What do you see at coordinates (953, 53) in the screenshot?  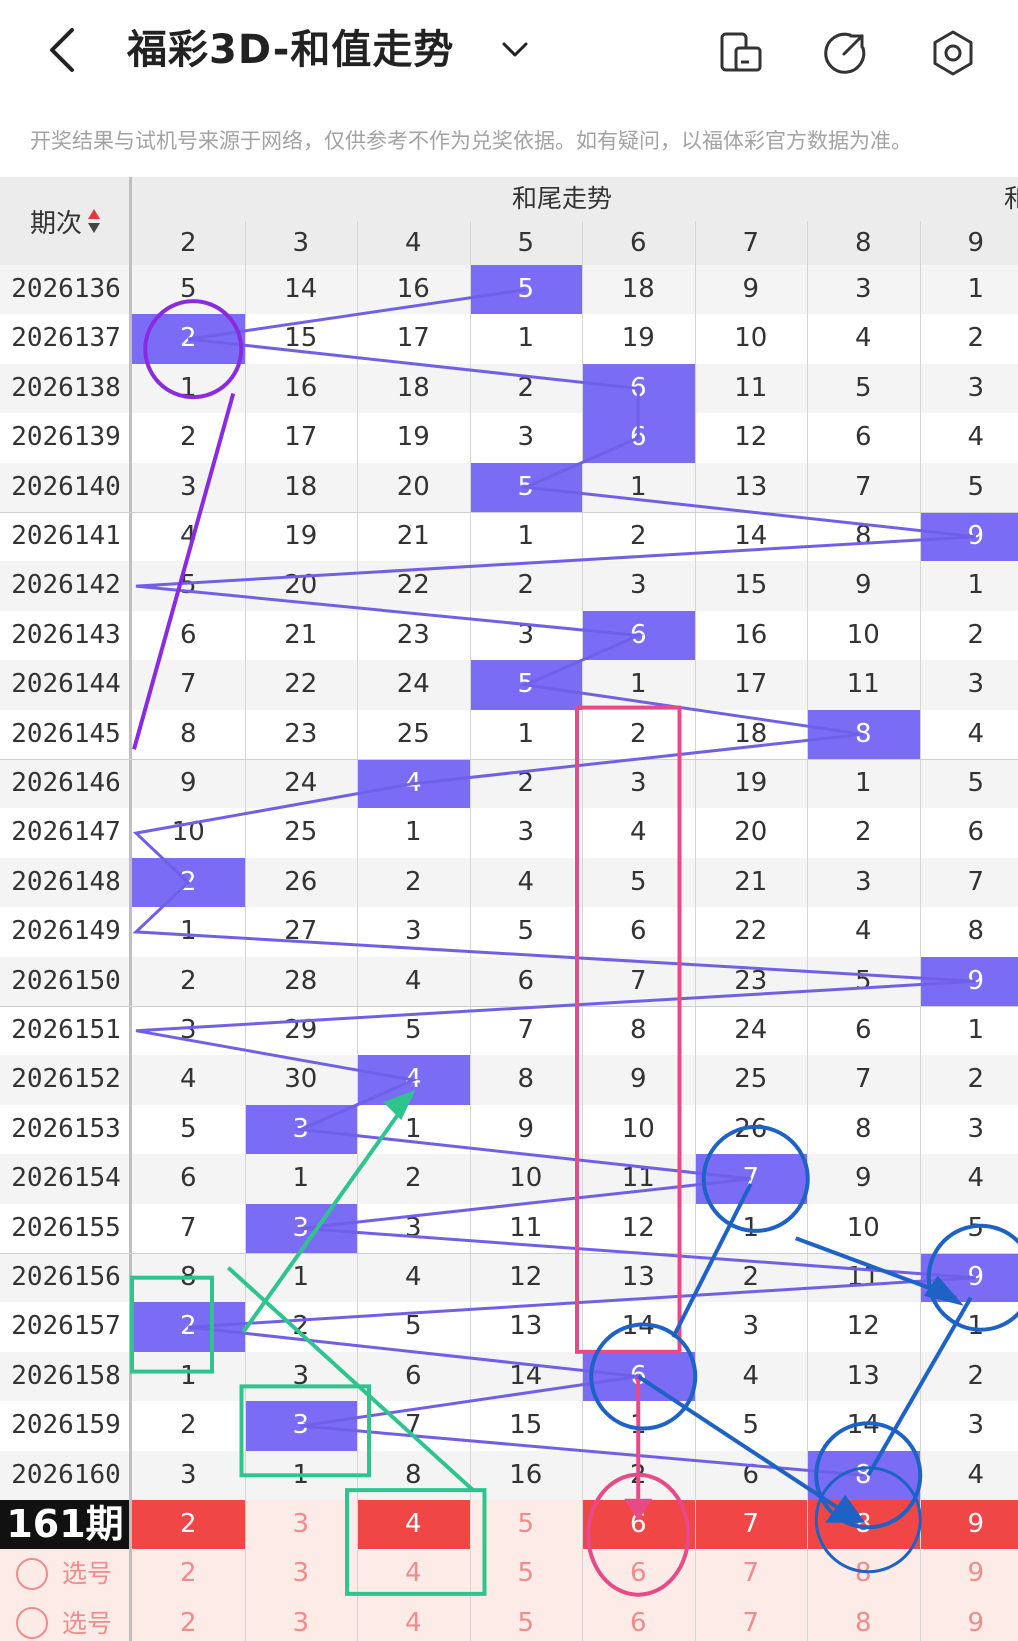 I see `settings-hex-icon` at bounding box center [953, 53].